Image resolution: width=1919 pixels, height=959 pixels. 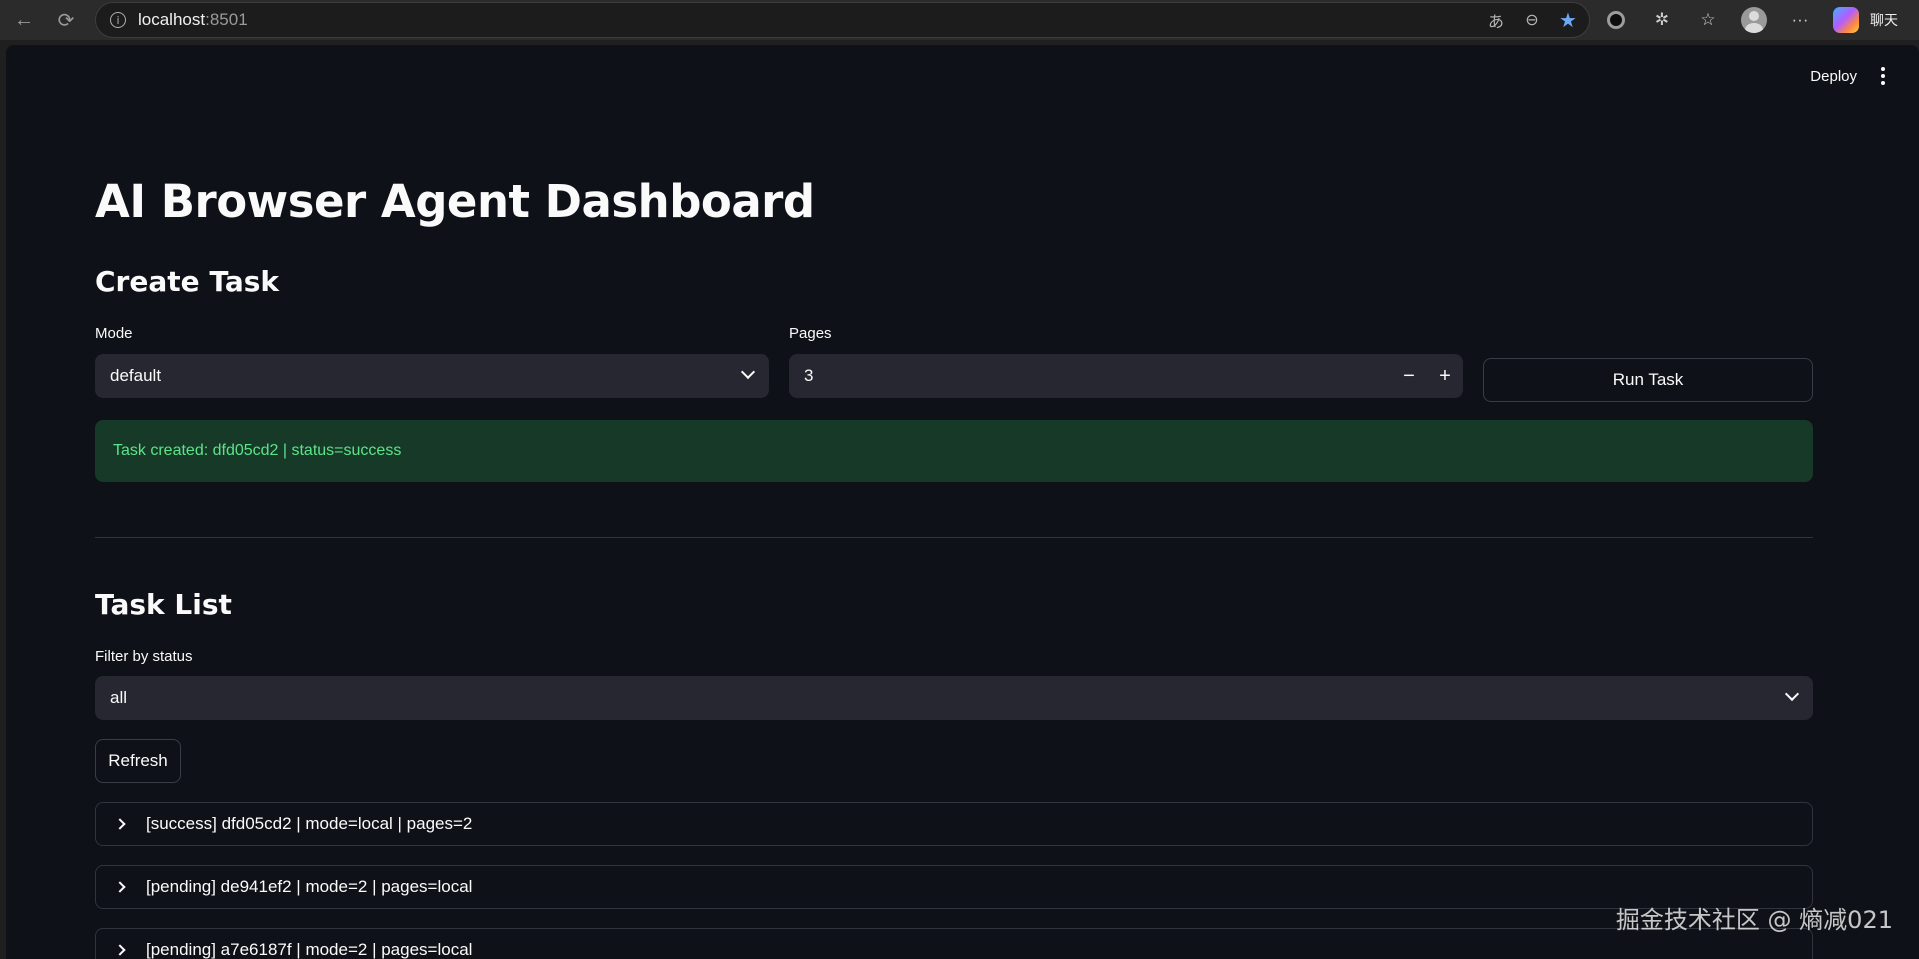 I want to click on section-divider, so click(x=954, y=537).